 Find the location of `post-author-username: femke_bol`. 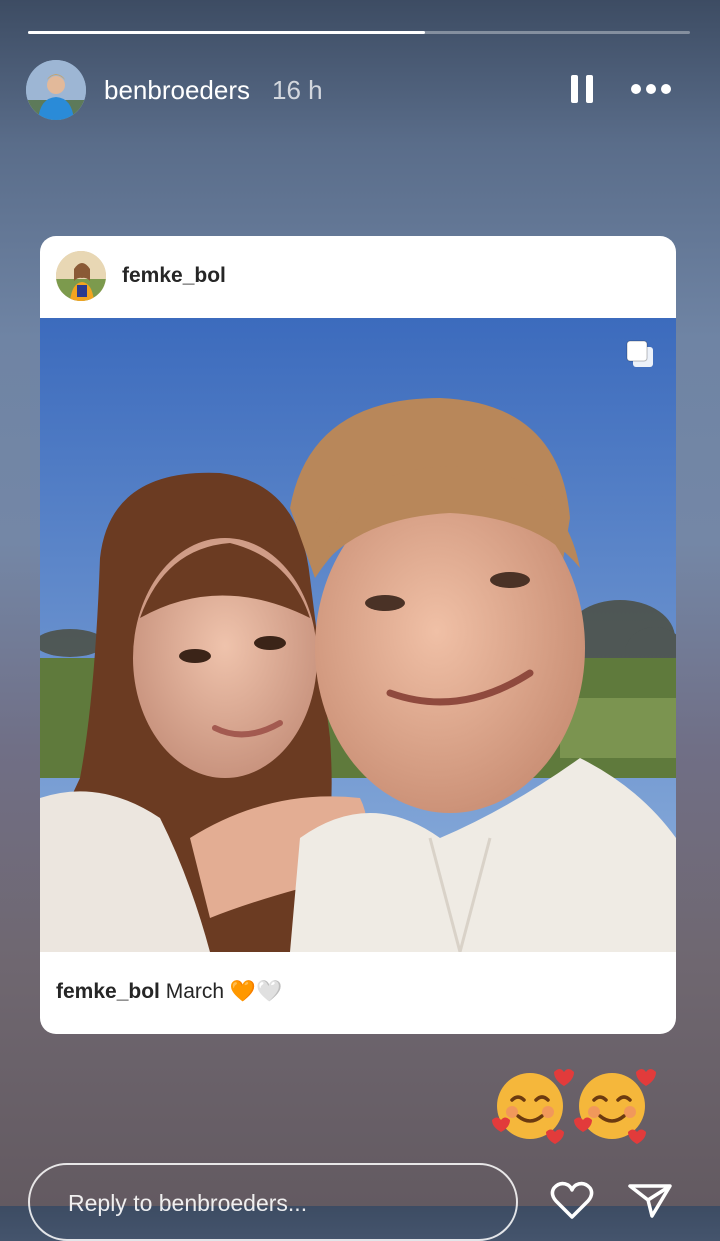

post-author-username: femke_bol is located at coordinates (174, 276).